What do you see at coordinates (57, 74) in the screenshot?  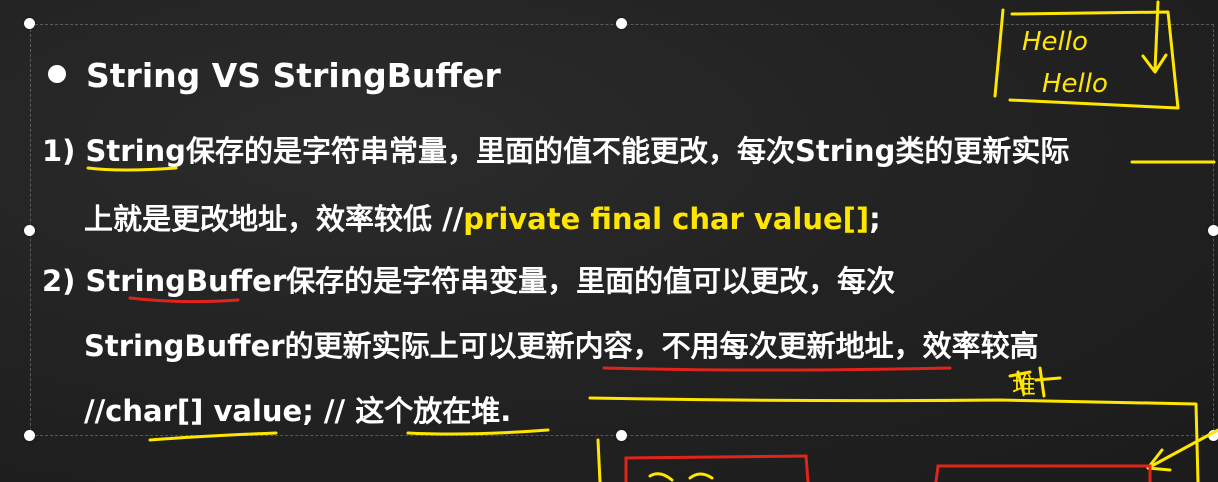 I see `bullet-dot-icon` at bounding box center [57, 74].